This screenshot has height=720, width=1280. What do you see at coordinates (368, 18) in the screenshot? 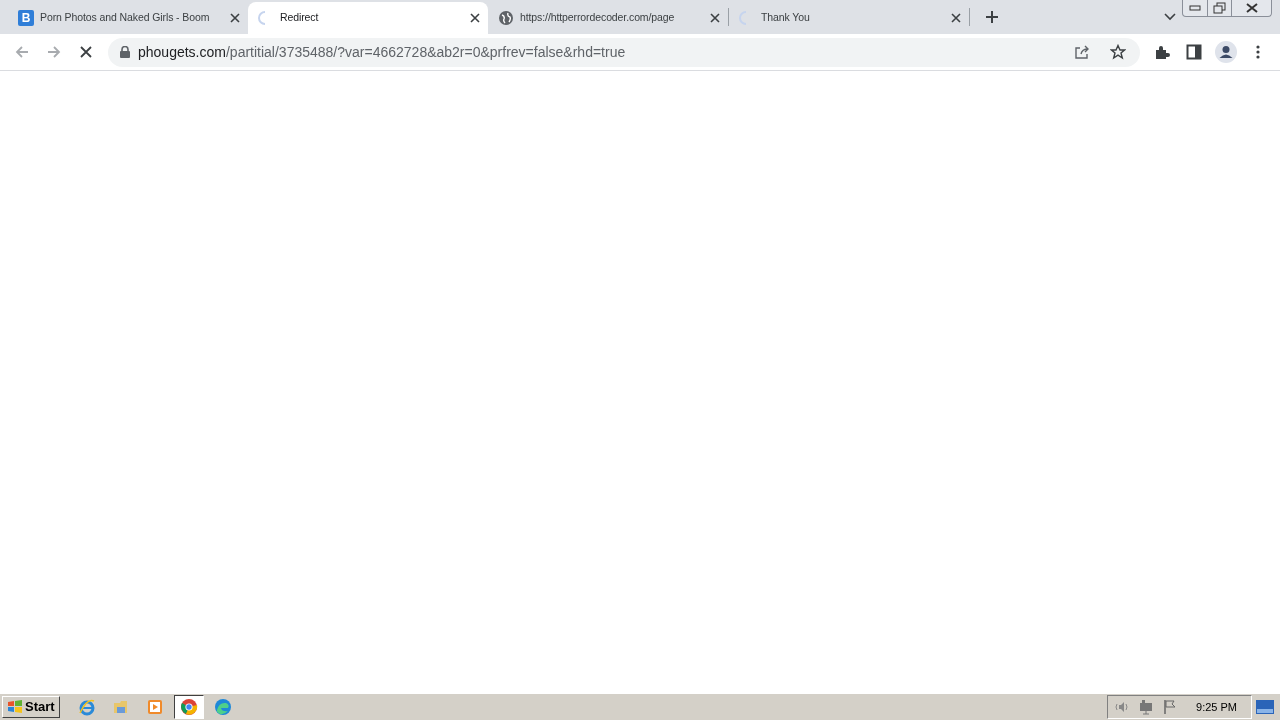
I see `browser-tab: Redirect` at bounding box center [368, 18].